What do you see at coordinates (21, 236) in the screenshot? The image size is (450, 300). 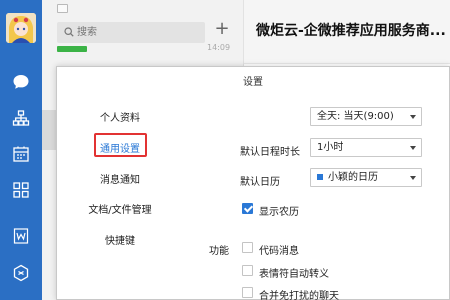 I see `doc-w-icon` at bounding box center [21, 236].